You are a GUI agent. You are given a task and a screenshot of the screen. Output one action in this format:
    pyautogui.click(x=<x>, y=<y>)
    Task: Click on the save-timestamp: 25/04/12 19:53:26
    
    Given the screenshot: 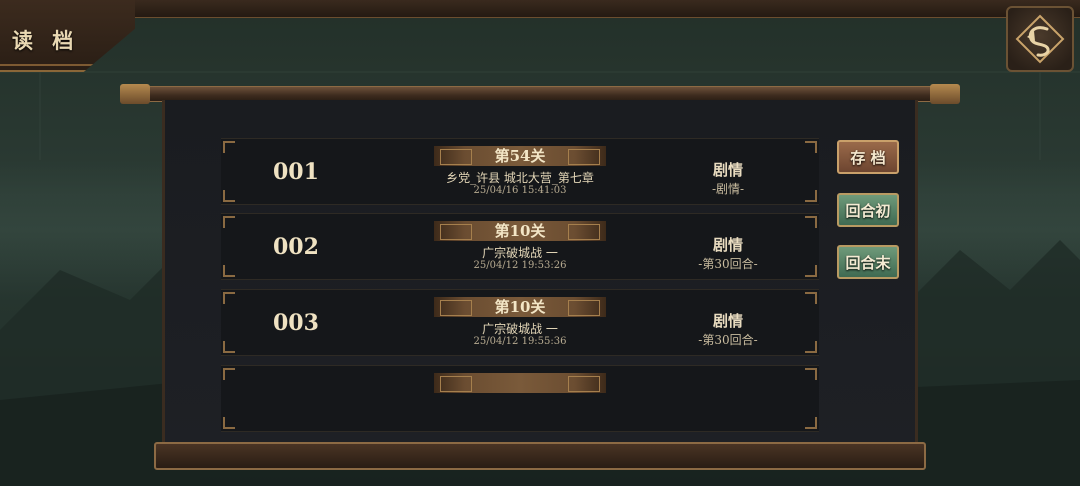 What is the action you would take?
    pyautogui.click(x=520, y=265)
    